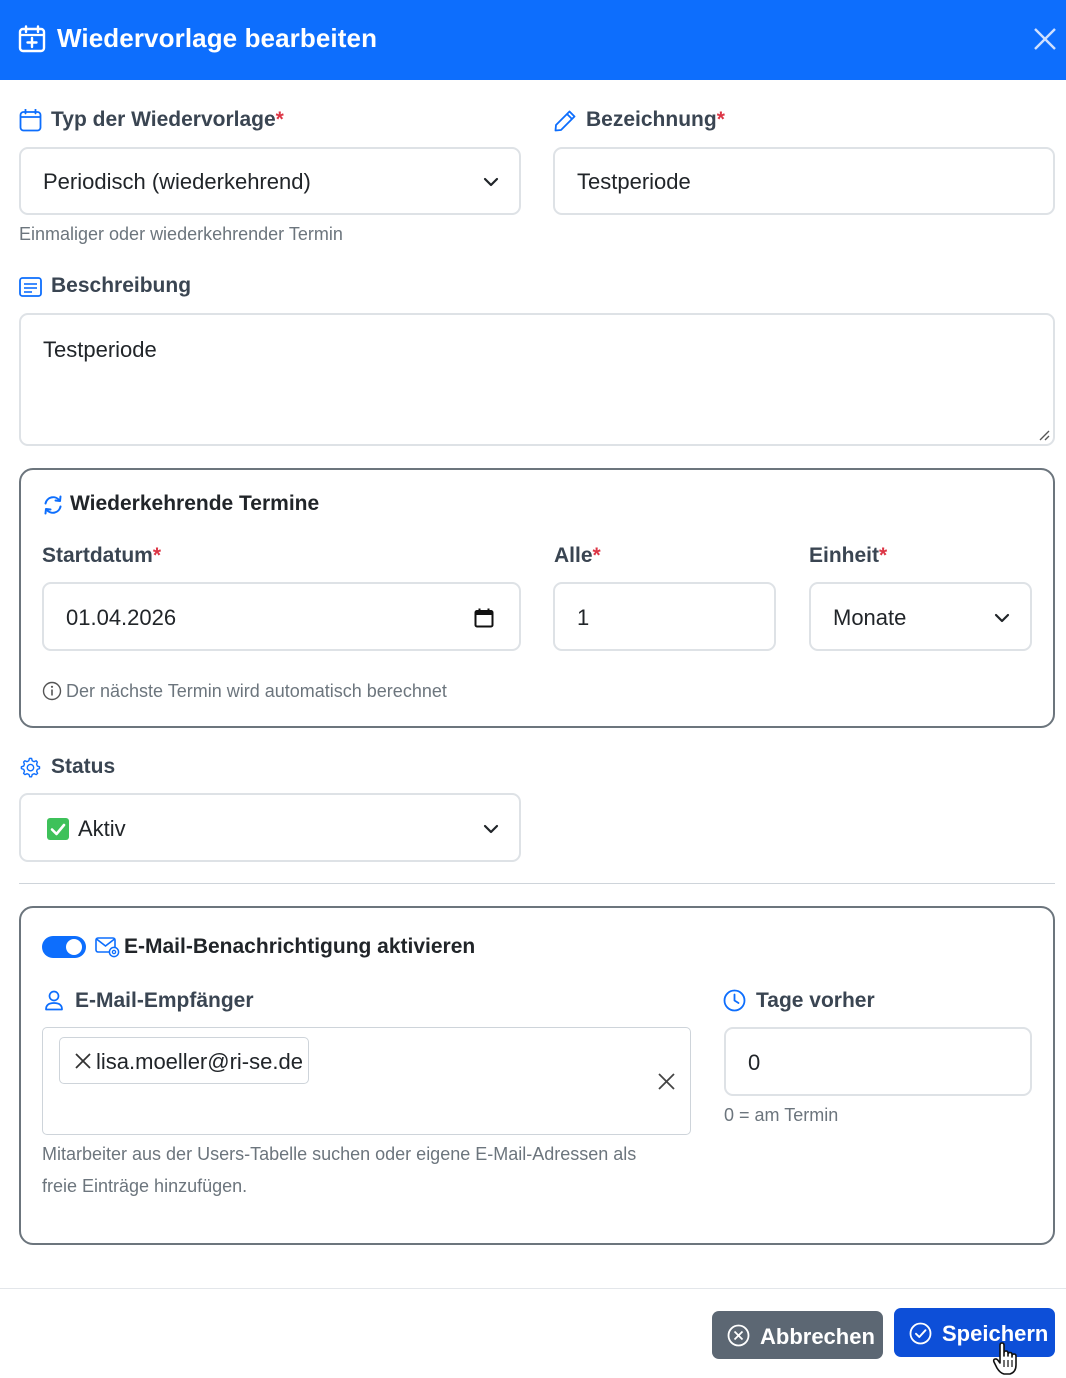 This screenshot has width=1066, height=1378. Describe the element at coordinates (167, 119) in the screenshot. I see `typ-label: Typ der Wiedervorlage*` at that location.